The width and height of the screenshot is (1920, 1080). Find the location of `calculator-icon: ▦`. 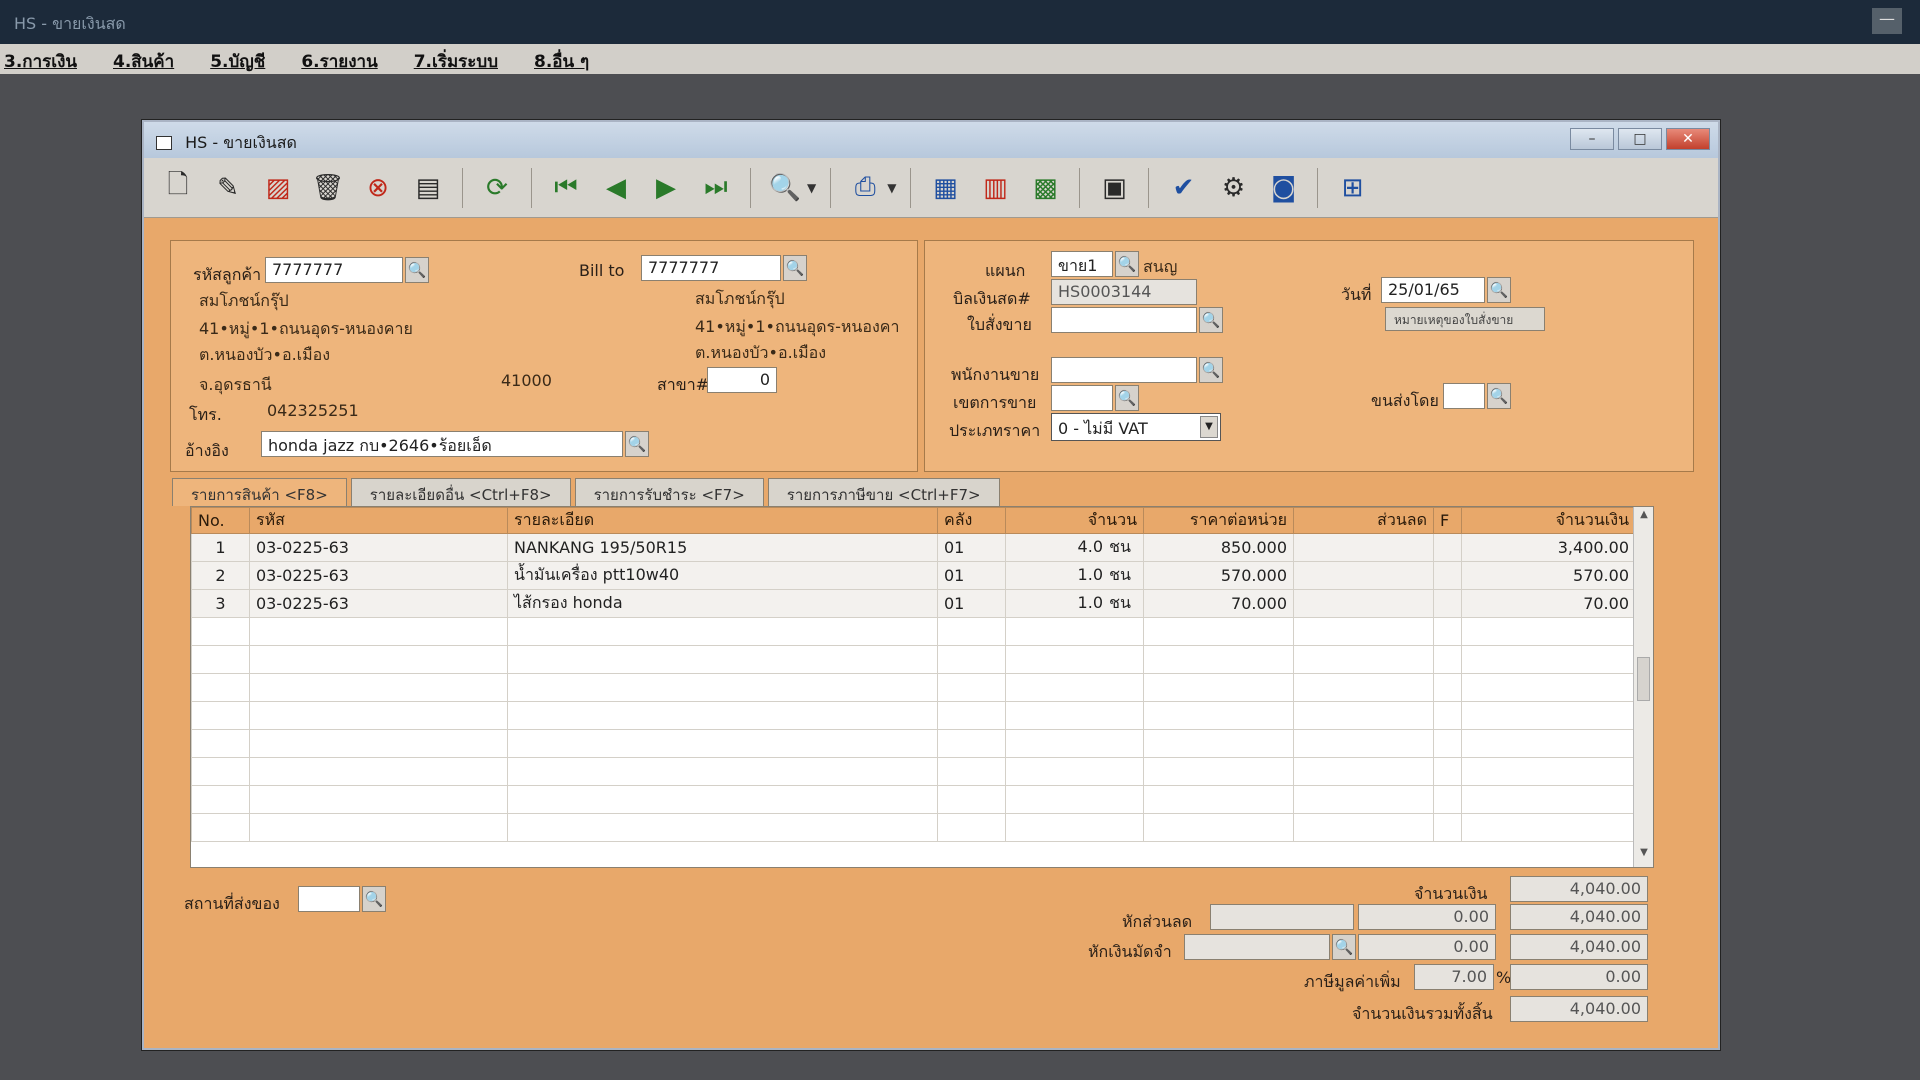

calculator-icon: ▦ is located at coordinates (945, 188).